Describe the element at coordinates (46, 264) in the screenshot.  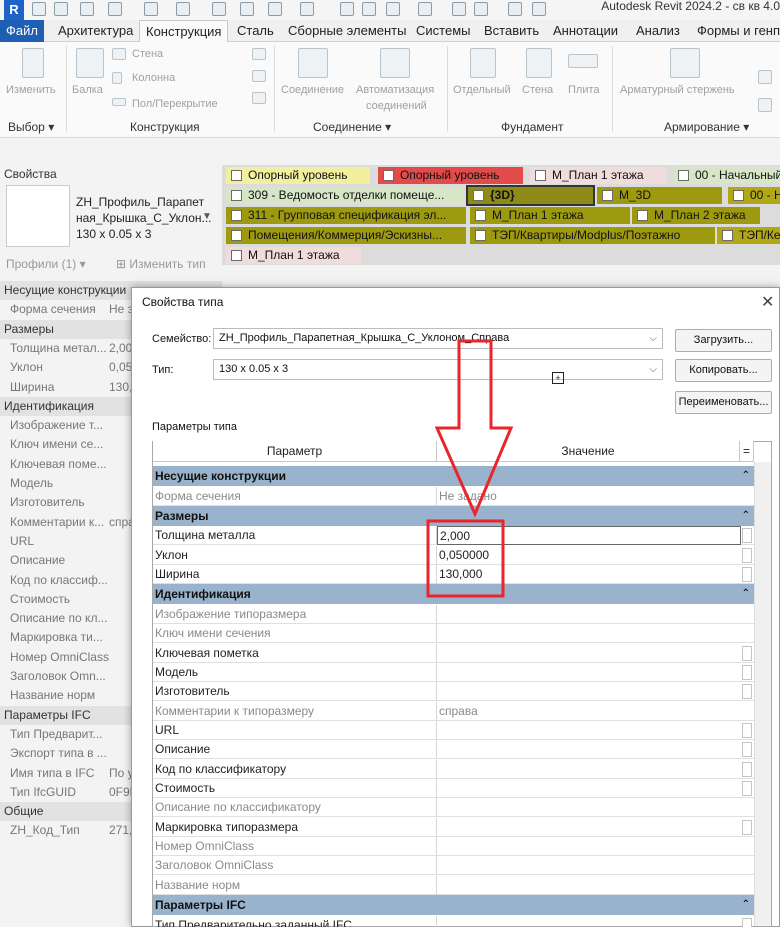
I see `properties-filter: Профили (1) ▾` at that location.